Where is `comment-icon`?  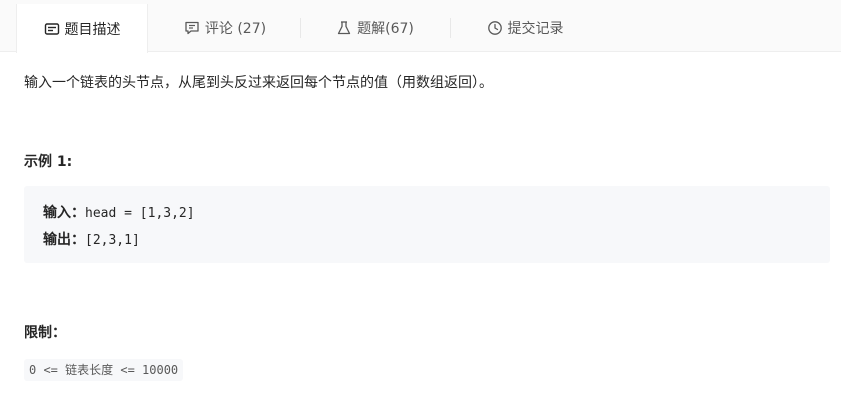
comment-icon is located at coordinates (192, 28).